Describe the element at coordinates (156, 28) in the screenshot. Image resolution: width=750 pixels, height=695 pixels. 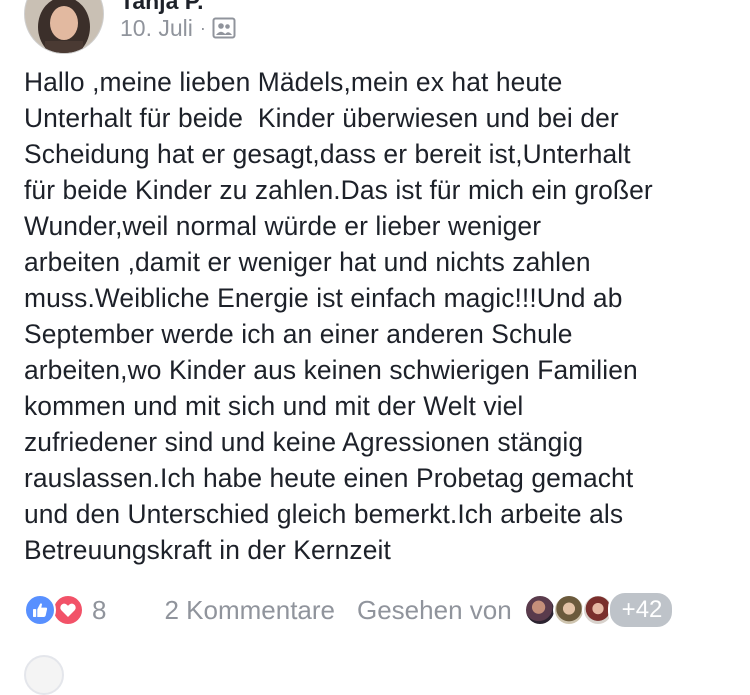
I see `post-date: 10. Juli` at that location.